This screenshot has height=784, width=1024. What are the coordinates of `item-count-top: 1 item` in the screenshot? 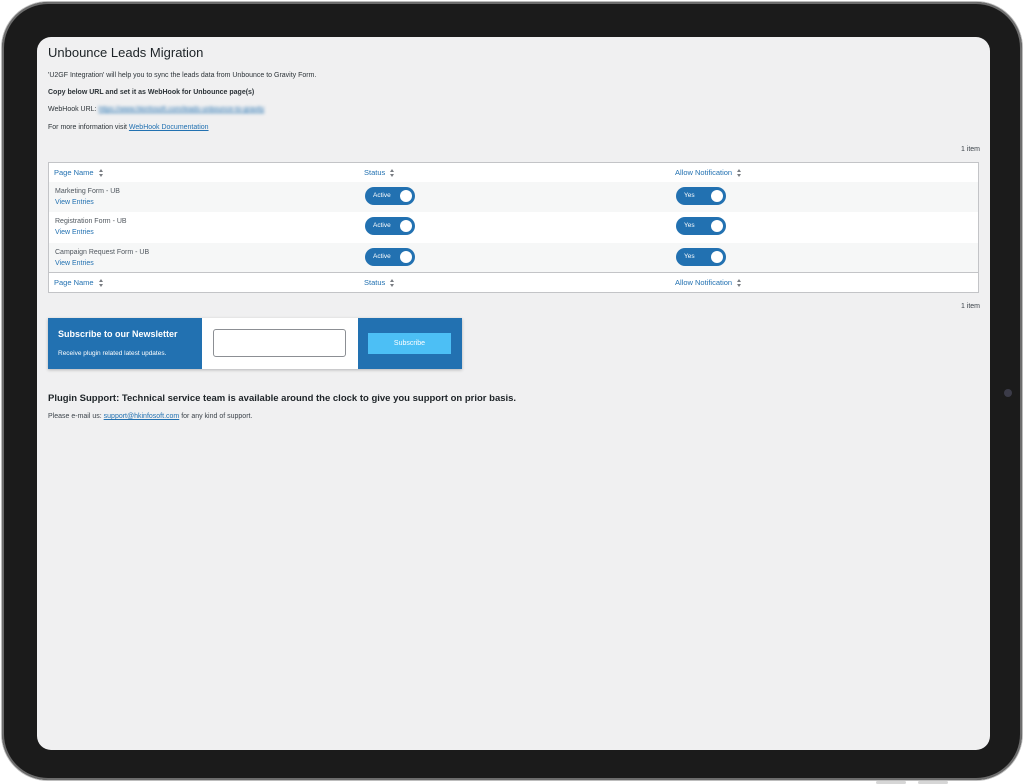 It's located at (970, 149).